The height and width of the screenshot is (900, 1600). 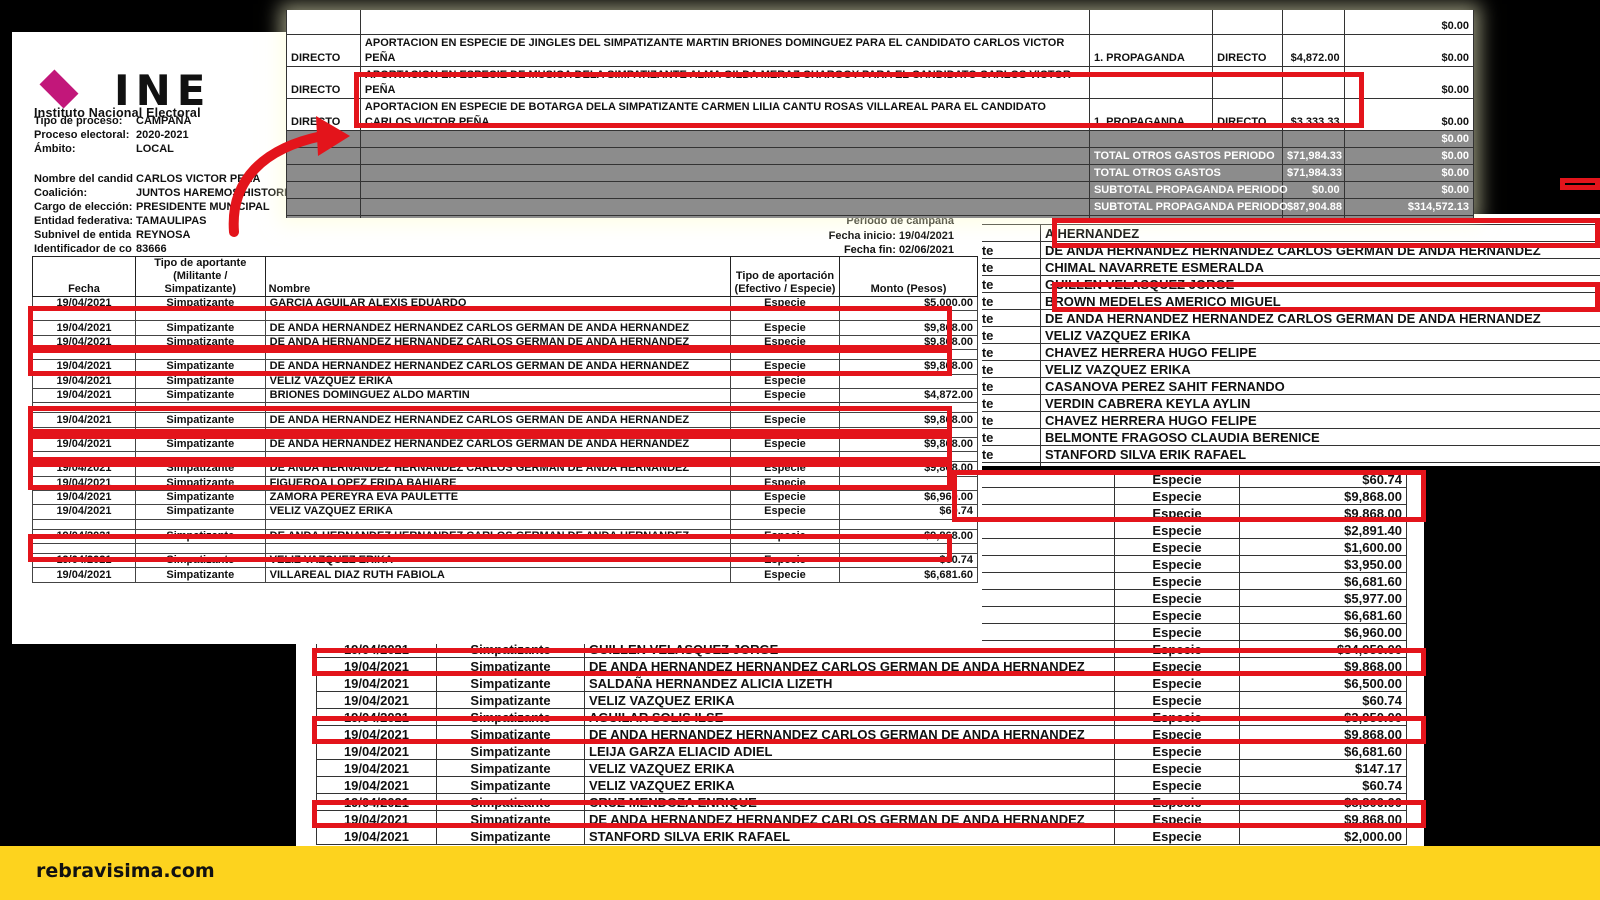 What do you see at coordinates (908, 395) in the screenshot?
I see `cell-amount: $4,872.00` at bounding box center [908, 395].